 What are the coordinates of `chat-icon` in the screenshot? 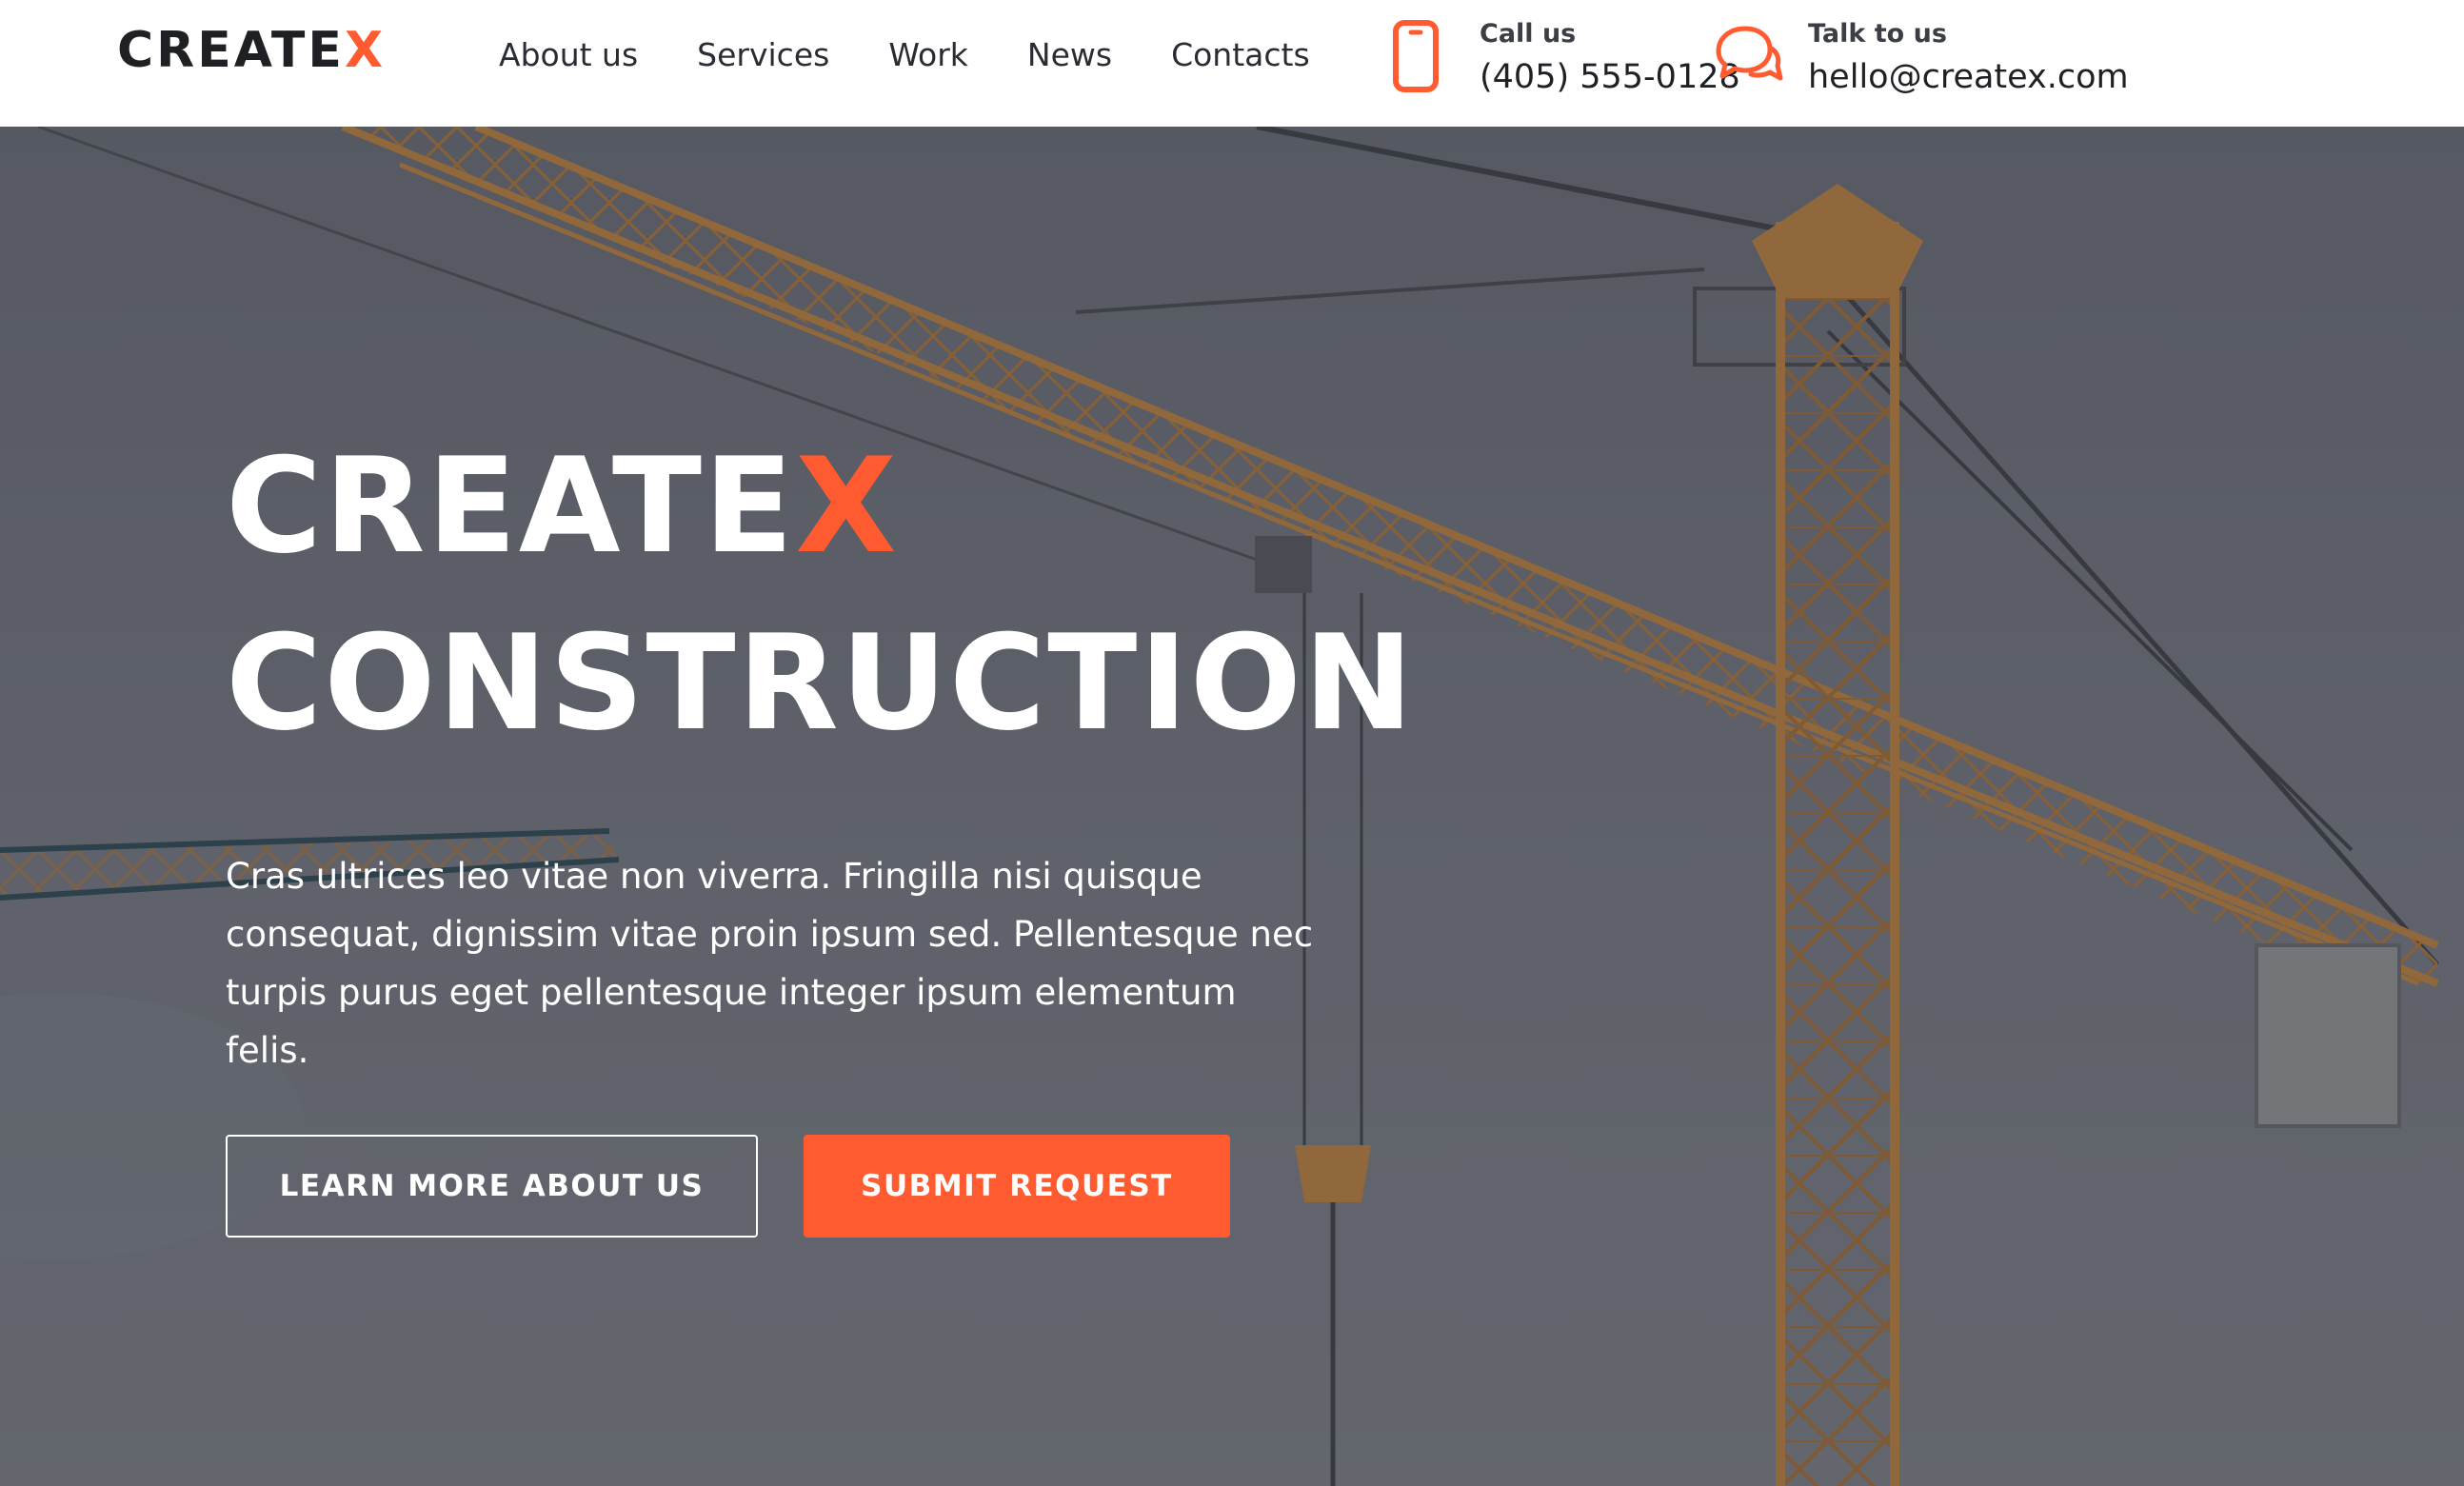 It's located at (1749, 56).